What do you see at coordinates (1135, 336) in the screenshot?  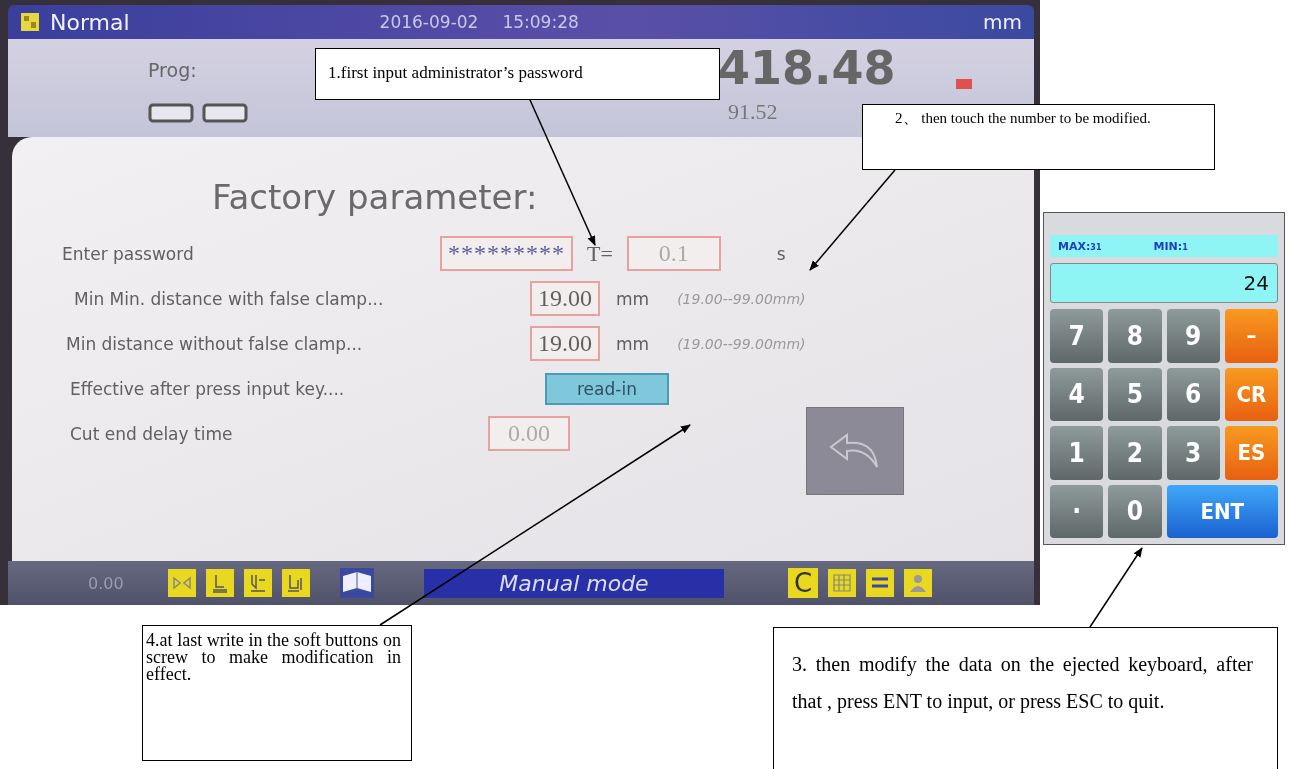 I see `keypad-key: 8` at bounding box center [1135, 336].